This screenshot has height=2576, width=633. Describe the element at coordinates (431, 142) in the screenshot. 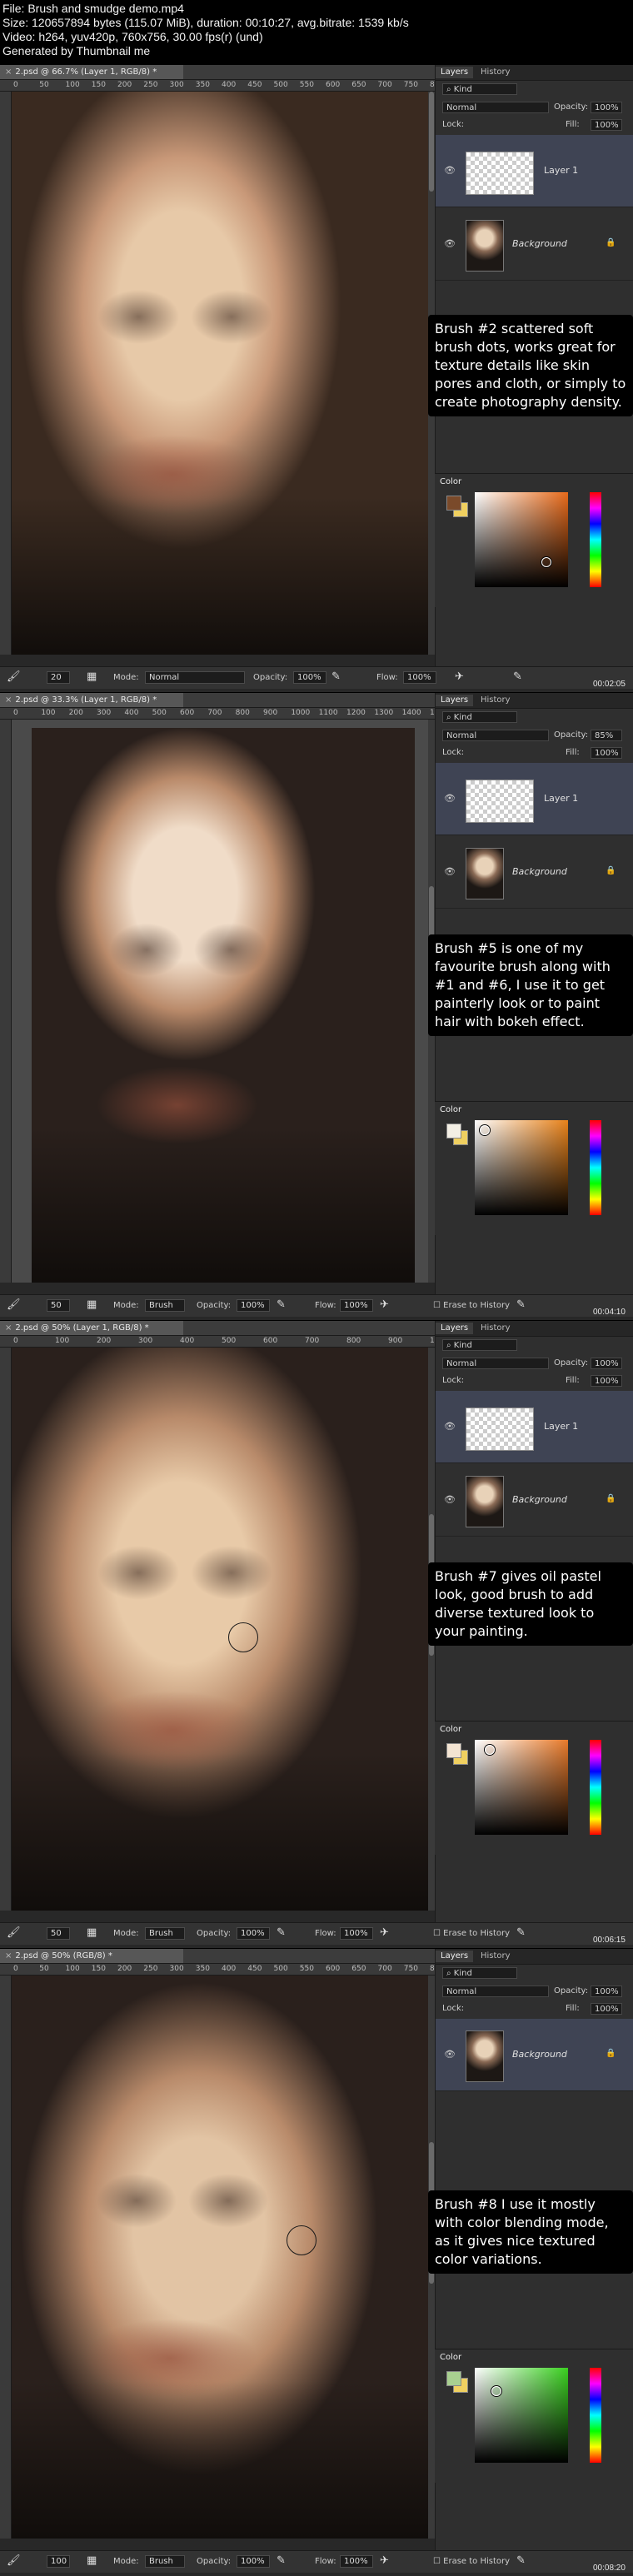

I see `scrollbar-thumb` at that location.